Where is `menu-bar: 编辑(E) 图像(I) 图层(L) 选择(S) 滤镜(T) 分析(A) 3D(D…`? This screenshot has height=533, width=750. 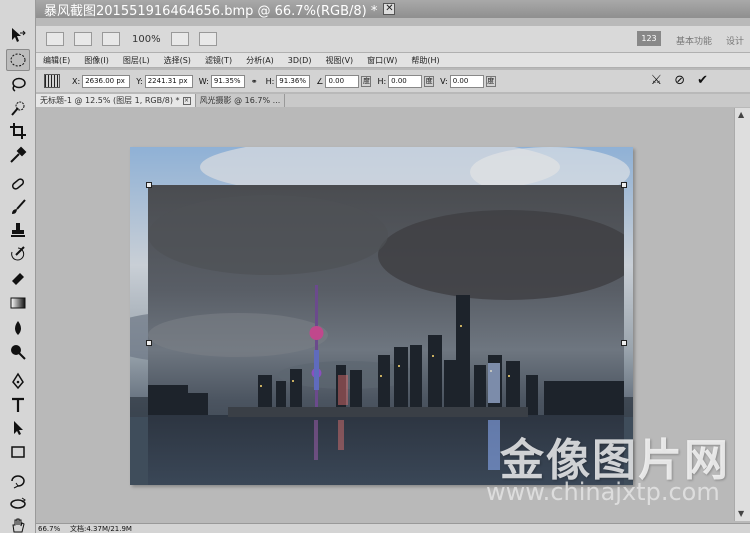 menu-bar: 编辑(E) 图像(I) 图层(L) 选择(S) 滤镜(T) 分析(A) 3D(D… is located at coordinates (393, 60).